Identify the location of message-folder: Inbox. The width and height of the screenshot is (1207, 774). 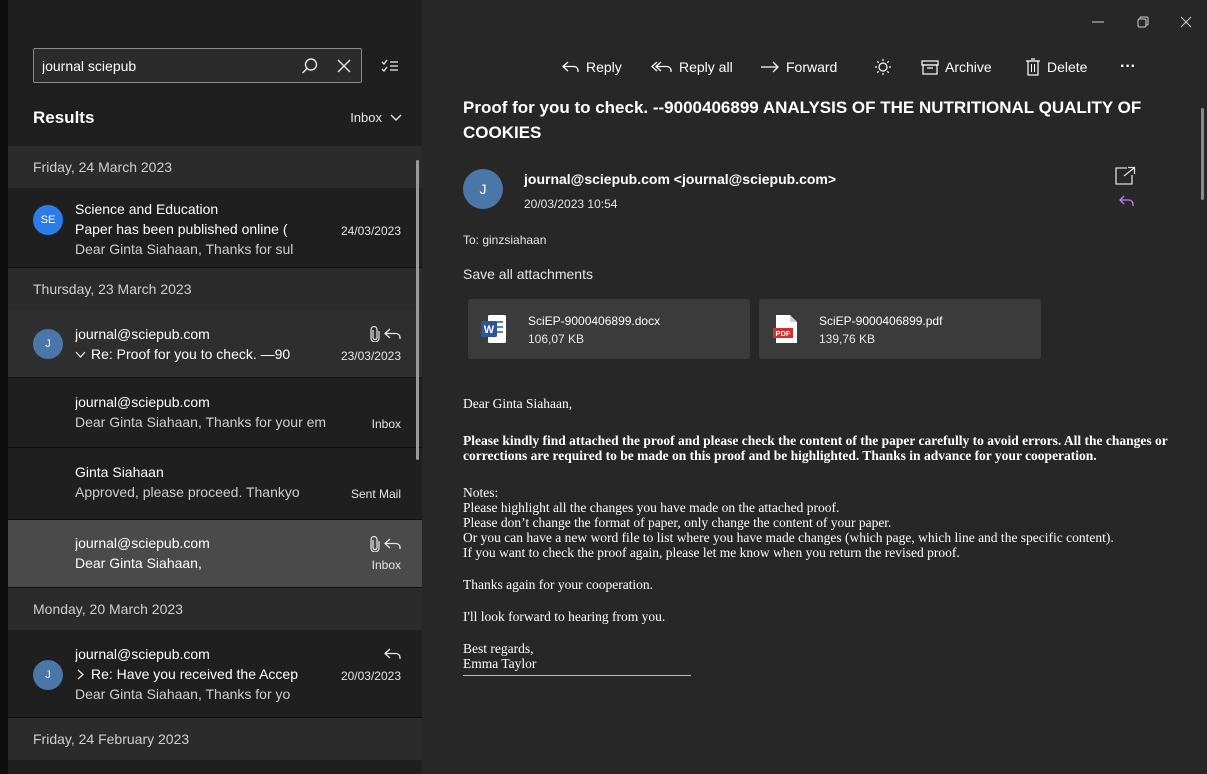
(386, 565).